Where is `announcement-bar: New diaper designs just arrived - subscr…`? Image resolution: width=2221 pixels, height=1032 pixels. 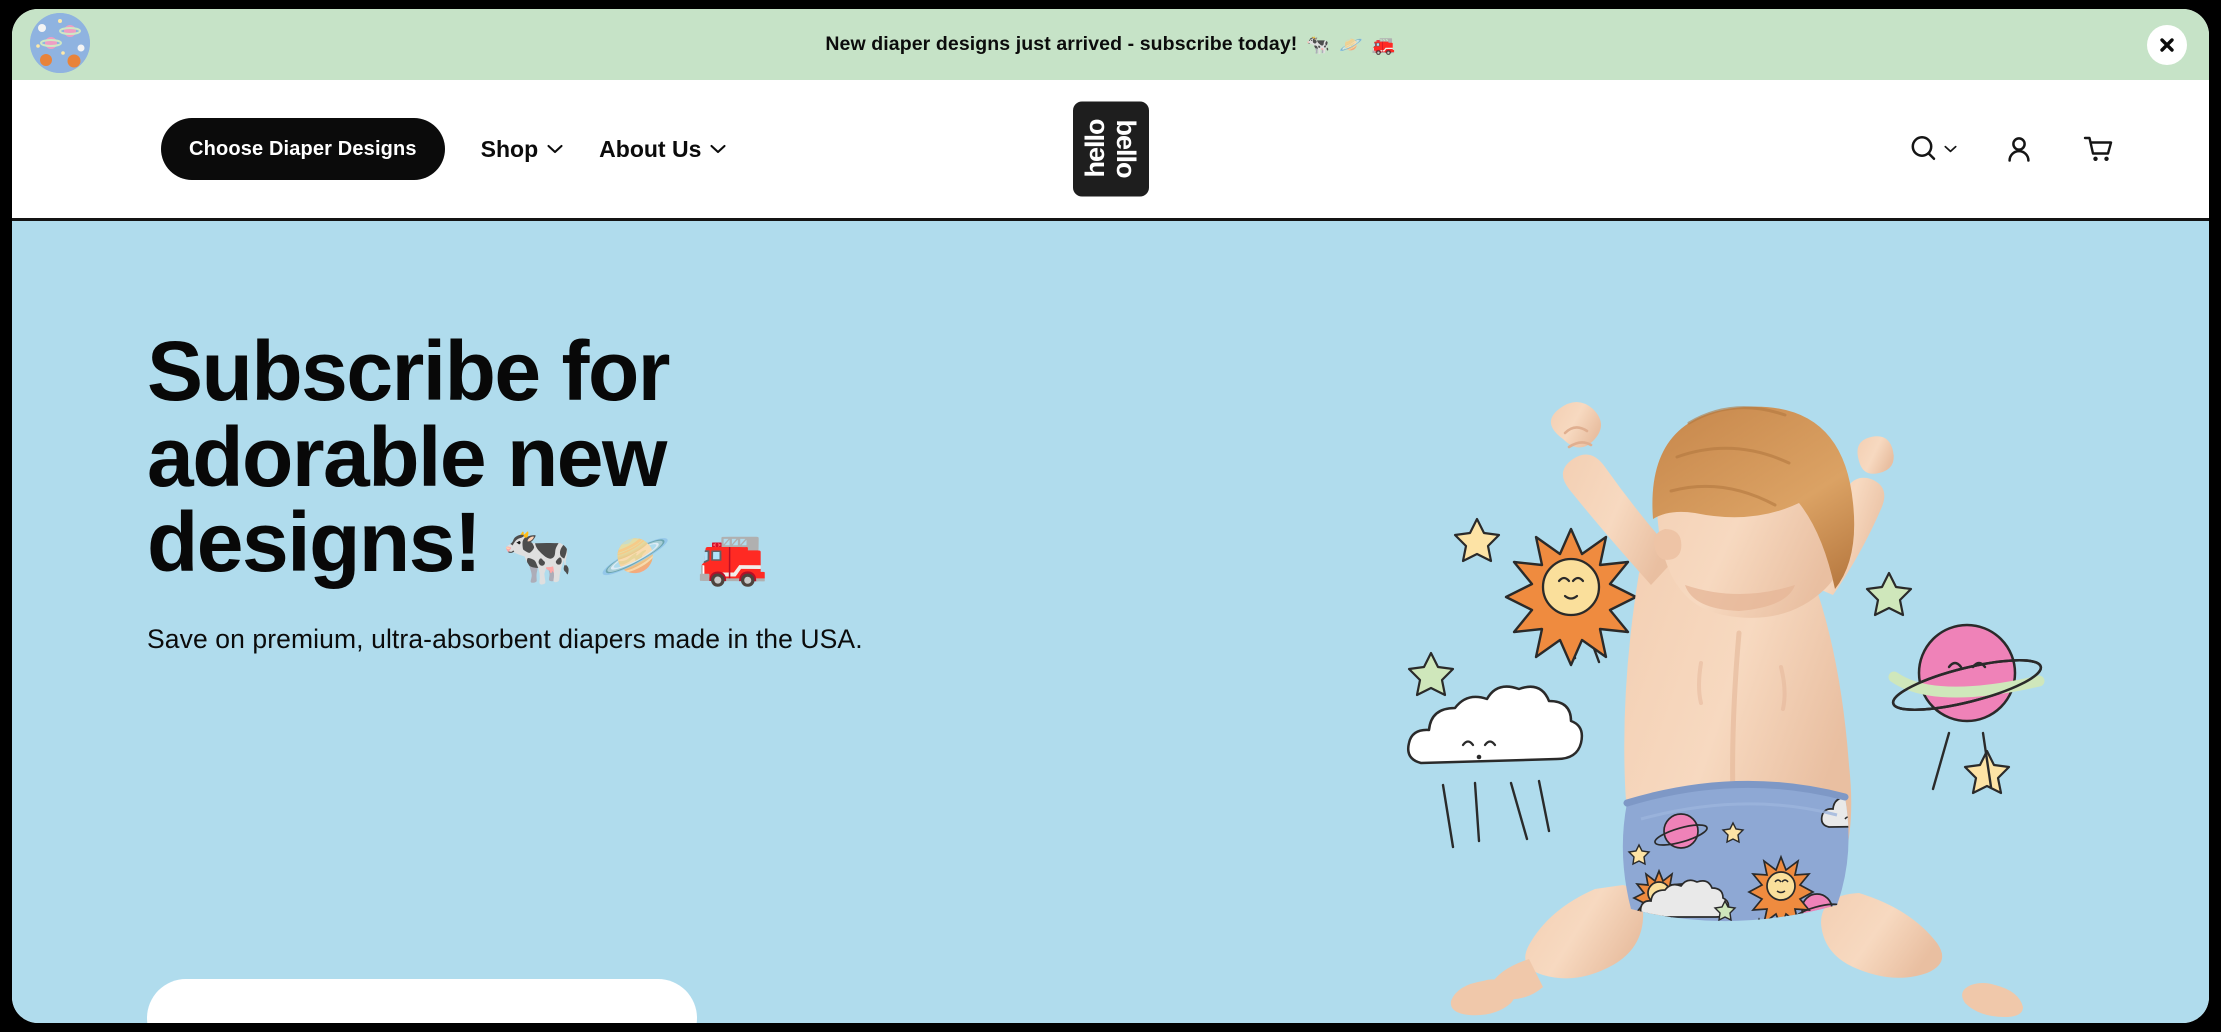
announcement-bar: New diaper designs just arrived - subscr… is located at coordinates (1110, 44).